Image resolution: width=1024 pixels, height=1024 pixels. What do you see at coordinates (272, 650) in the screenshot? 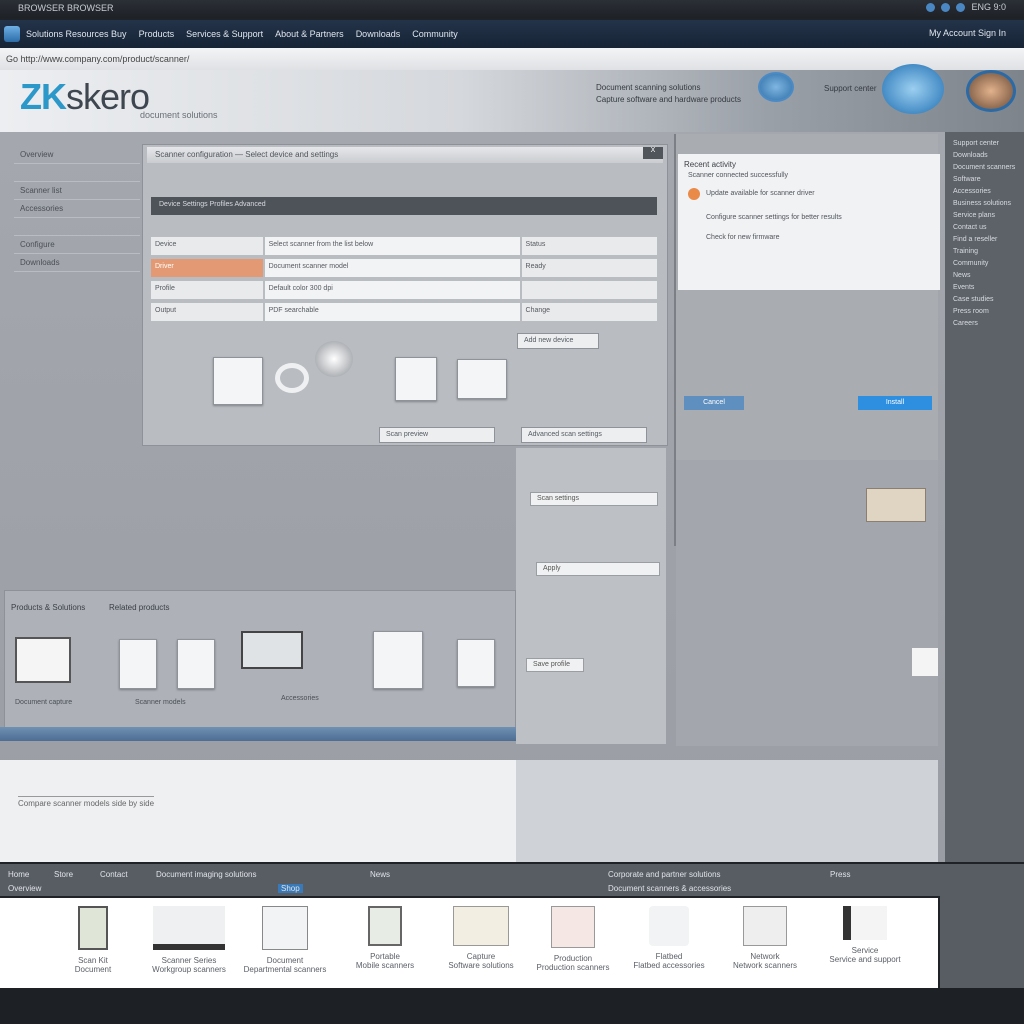
I see `scanner-image` at bounding box center [272, 650].